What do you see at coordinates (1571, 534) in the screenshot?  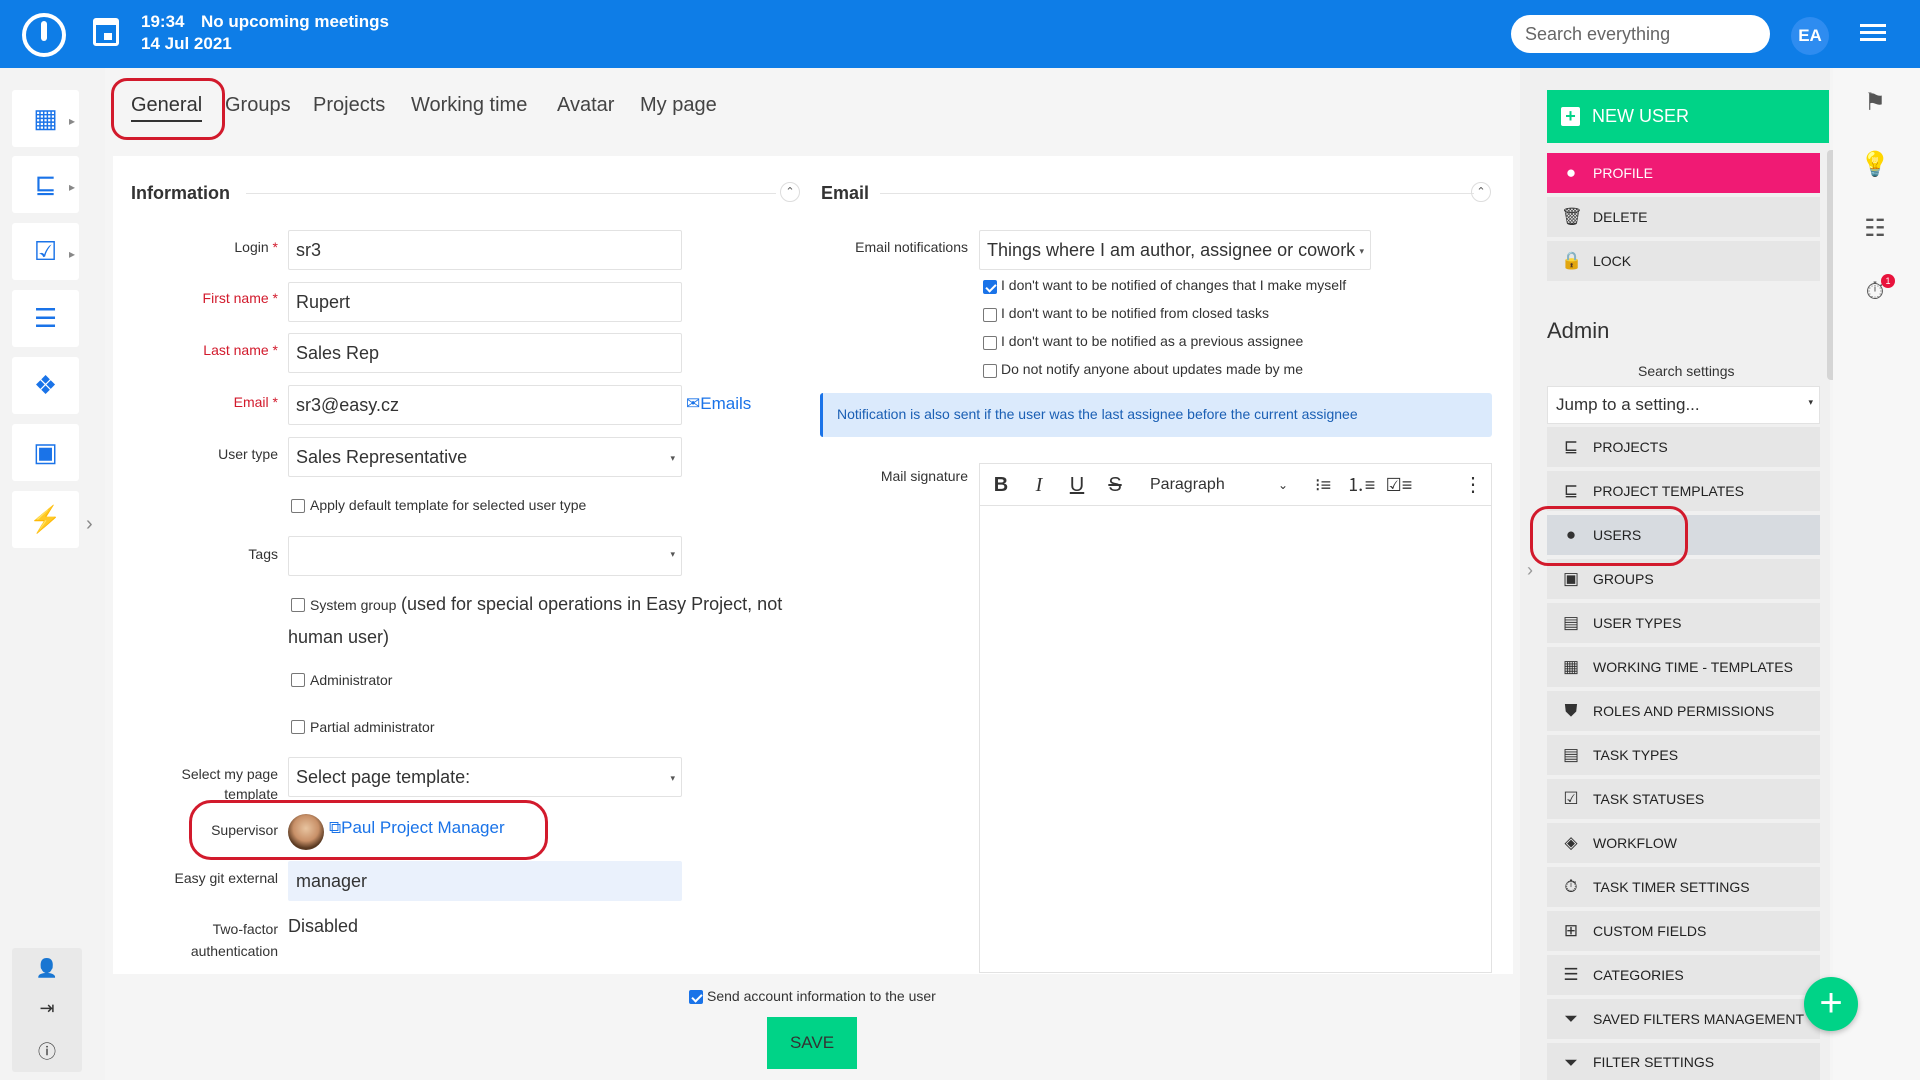 I see `person-icon: ●` at bounding box center [1571, 534].